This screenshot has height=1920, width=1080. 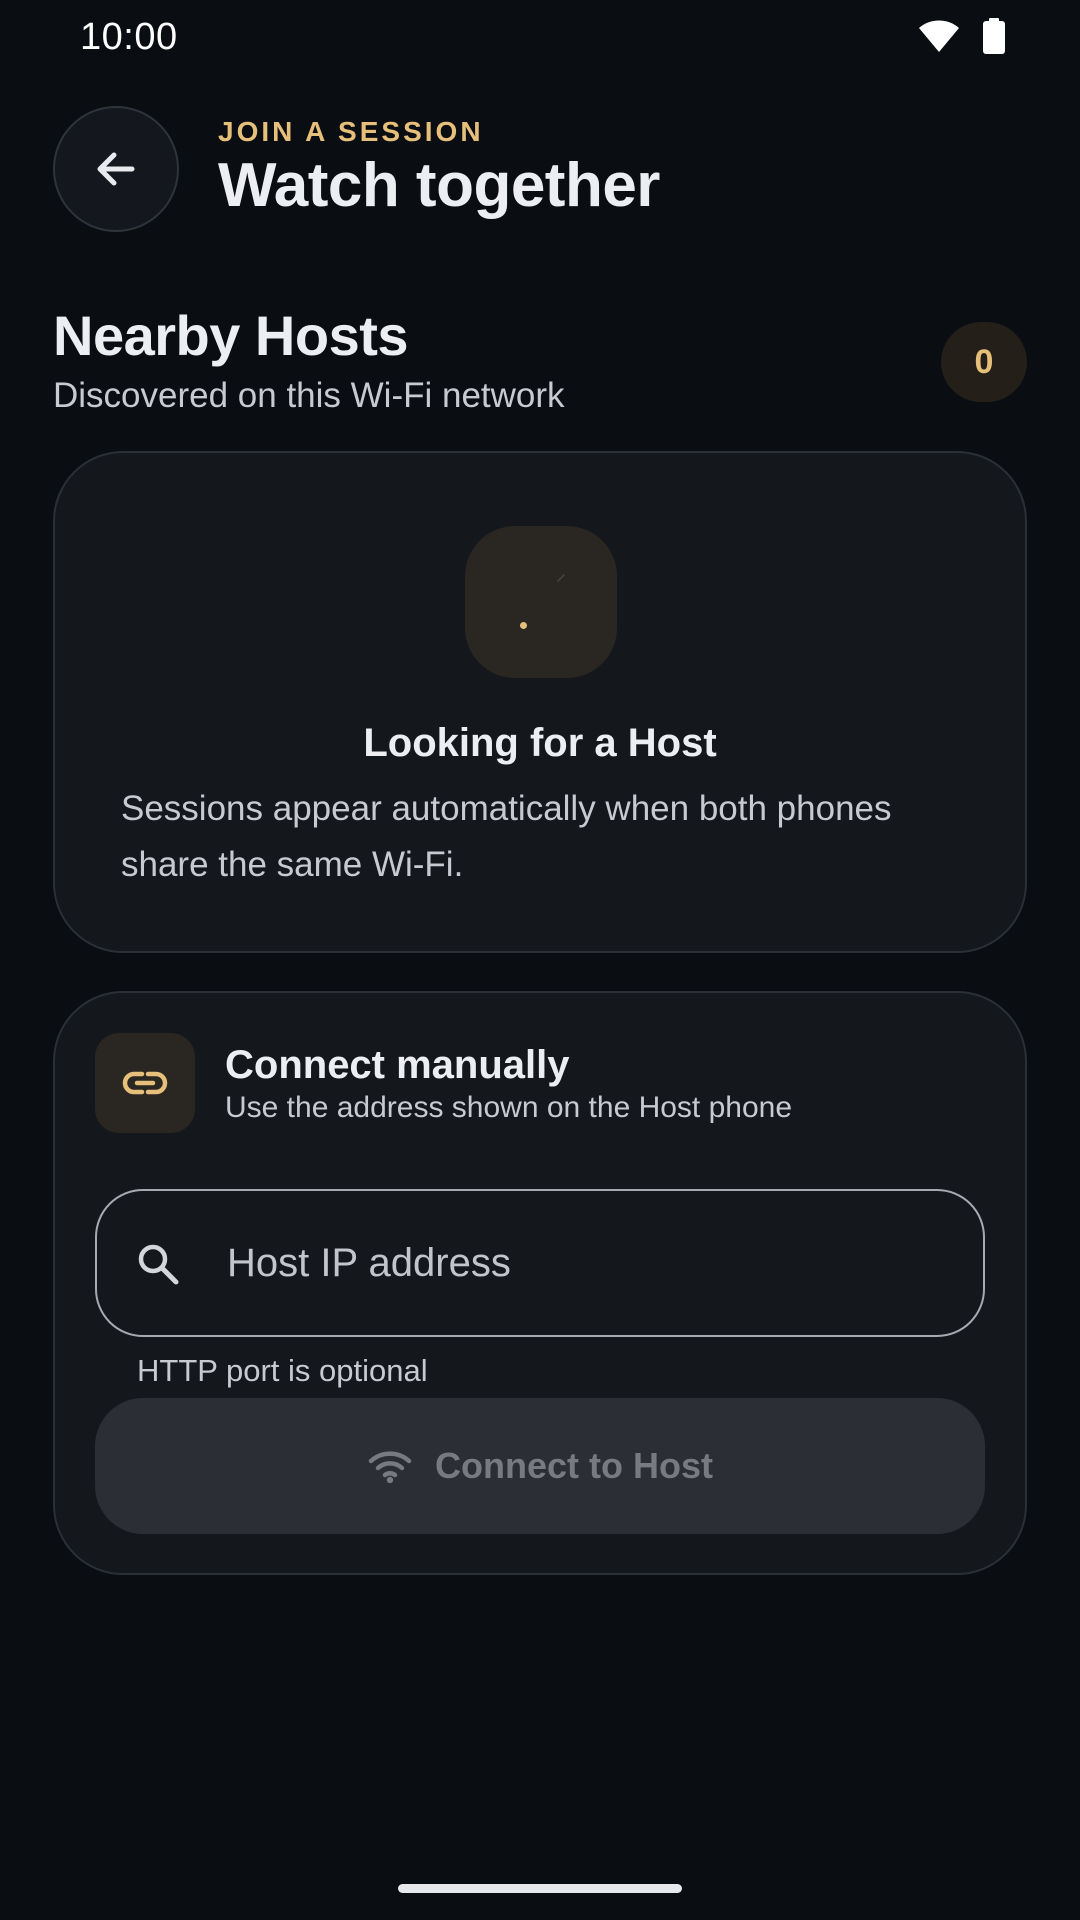 I want to click on page-eyebrow: JOIN A SESSION, so click(x=351, y=131).